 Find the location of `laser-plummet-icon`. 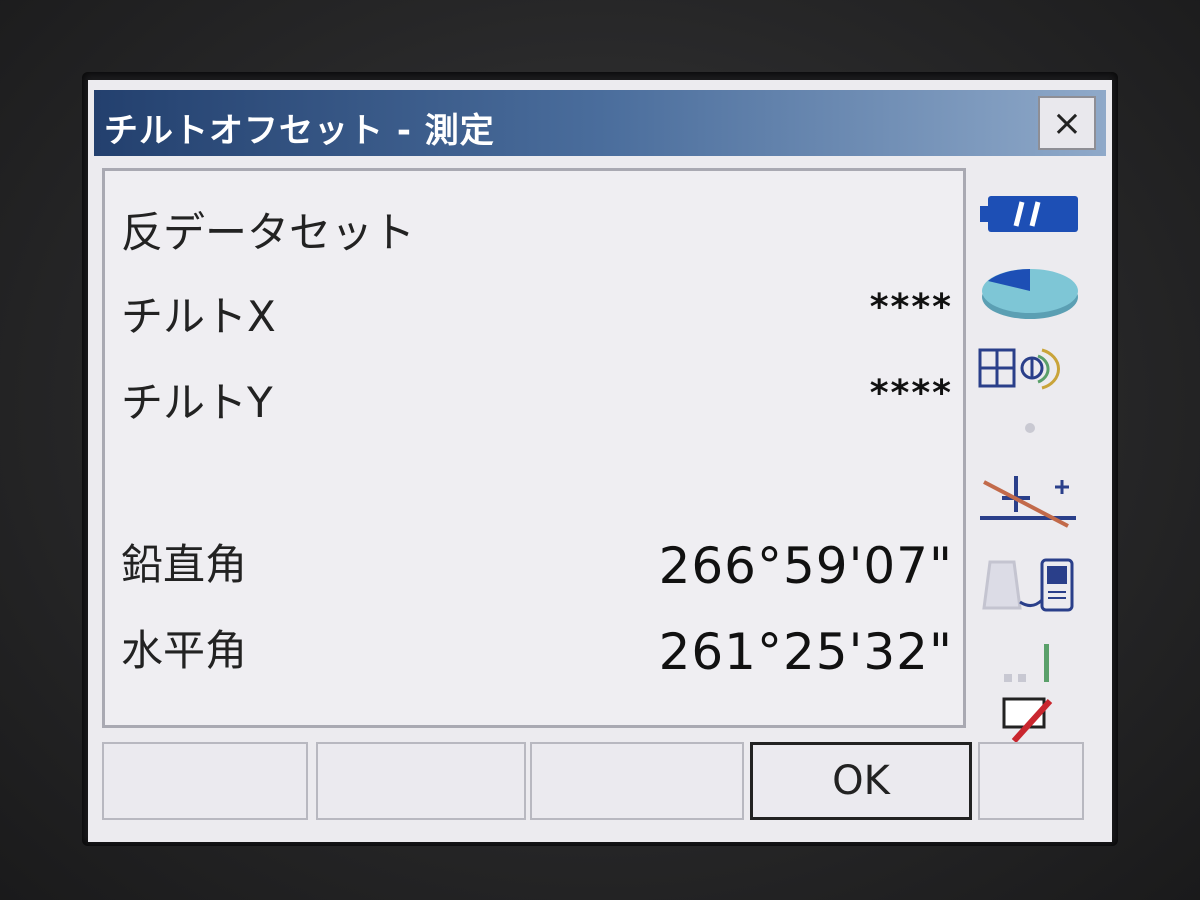

laser-plummet-icon is located at coordinates (1030, 499).